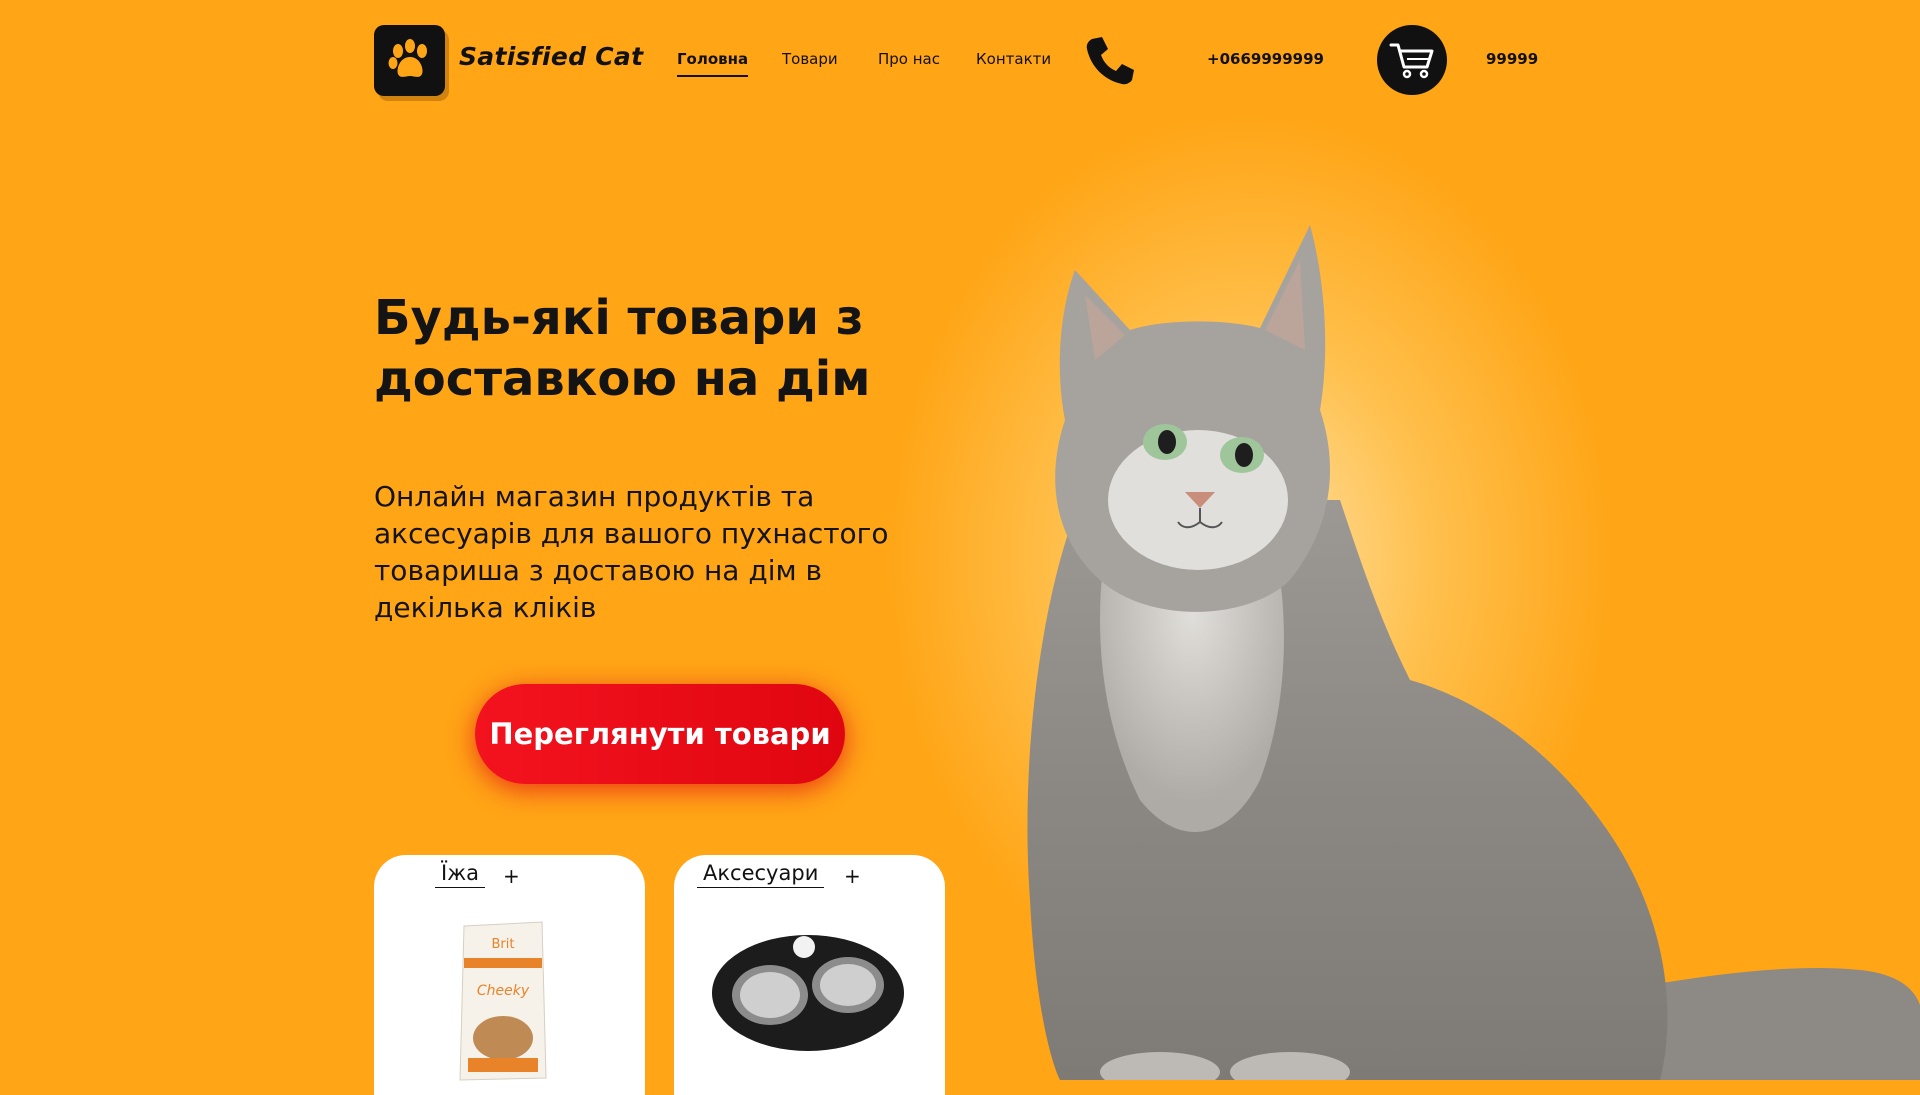 The width and height of the screenshot is (1920, 1095). Describe the element at coordinates (503, 991) in the screenshot. I see `bag-product-text: Cheeky` at that location.